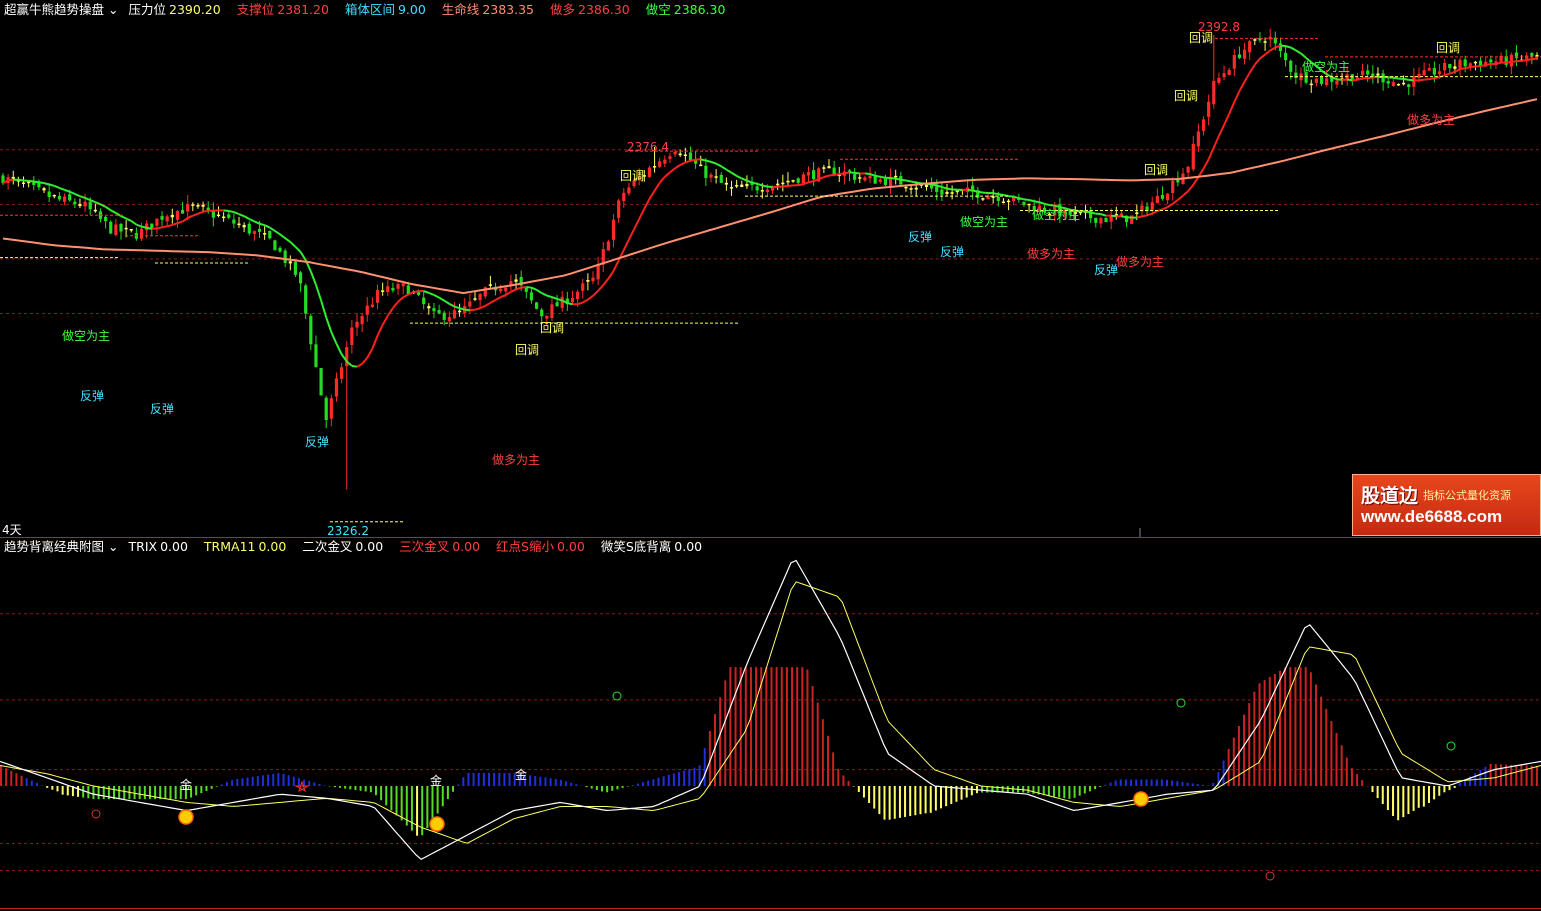  I want to click on green-dot-icon, so click(1181, 703).